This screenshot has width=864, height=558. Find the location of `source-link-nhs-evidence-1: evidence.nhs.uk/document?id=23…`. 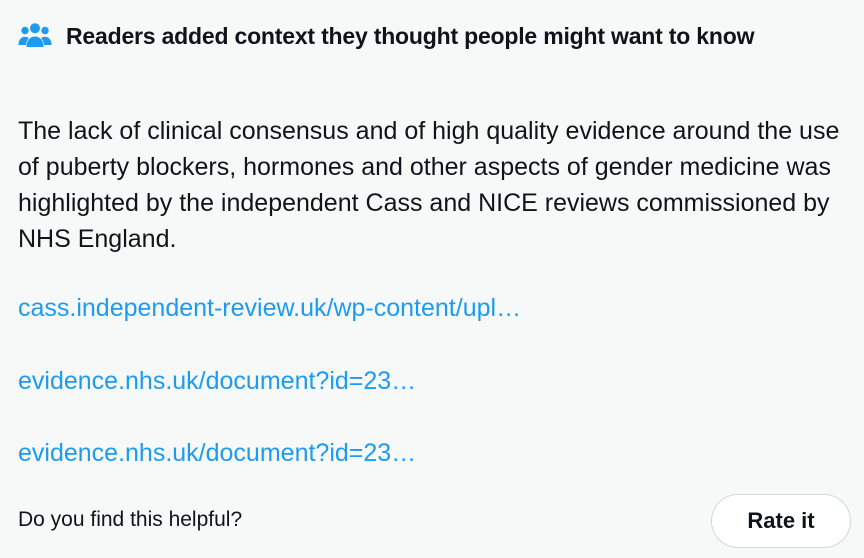

source-link-nhs-evidence-1: evidence.nhs.uk/document?id=23… is located at coordinates (217, 381).